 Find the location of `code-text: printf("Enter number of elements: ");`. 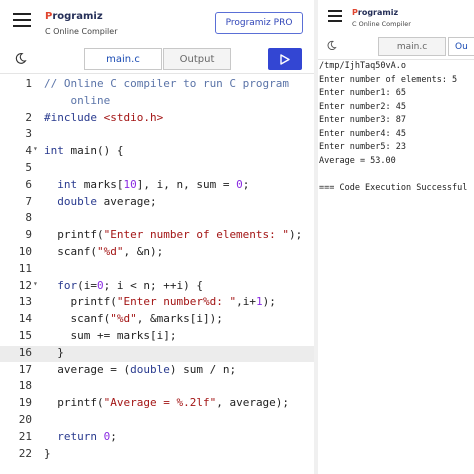

code-text: printf("Enter number of elements: "); is located at coordinates (173, 235).